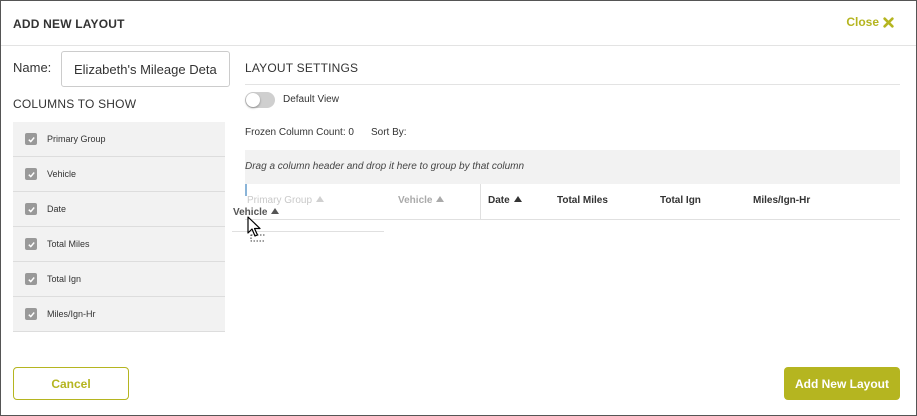 Image resolution: width=917 pixels, height=416 pixels. What do you see at coordinates (68, 244) in the screenshot?
I see `column-item-label: Total Miles` at bounding box center [68, 244].